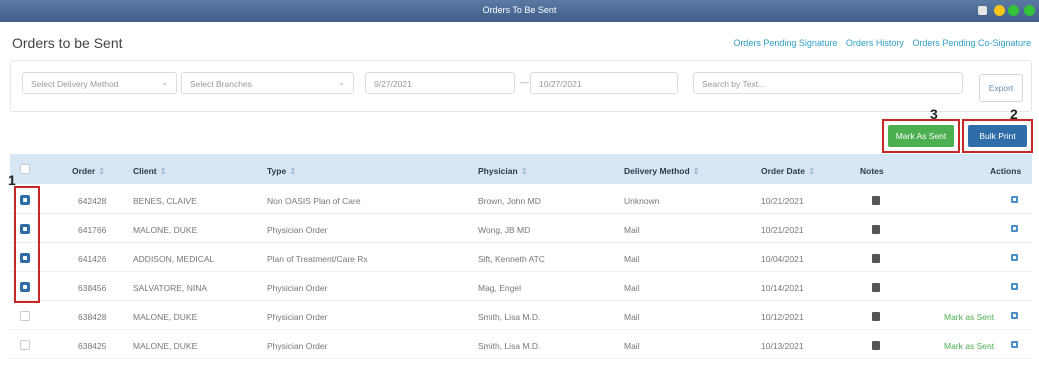  I want to click on column-header-delivery-method: Delivery Method ⇕, so click(662, 171).